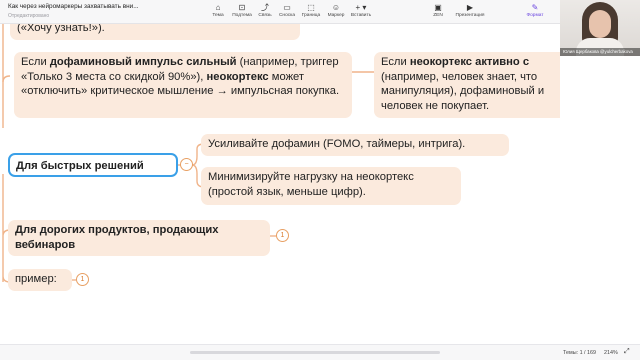 The width and height of the screenshot is (640, 360). I want to click on insert-button: + ▾ Вставить, so click(361, 10).